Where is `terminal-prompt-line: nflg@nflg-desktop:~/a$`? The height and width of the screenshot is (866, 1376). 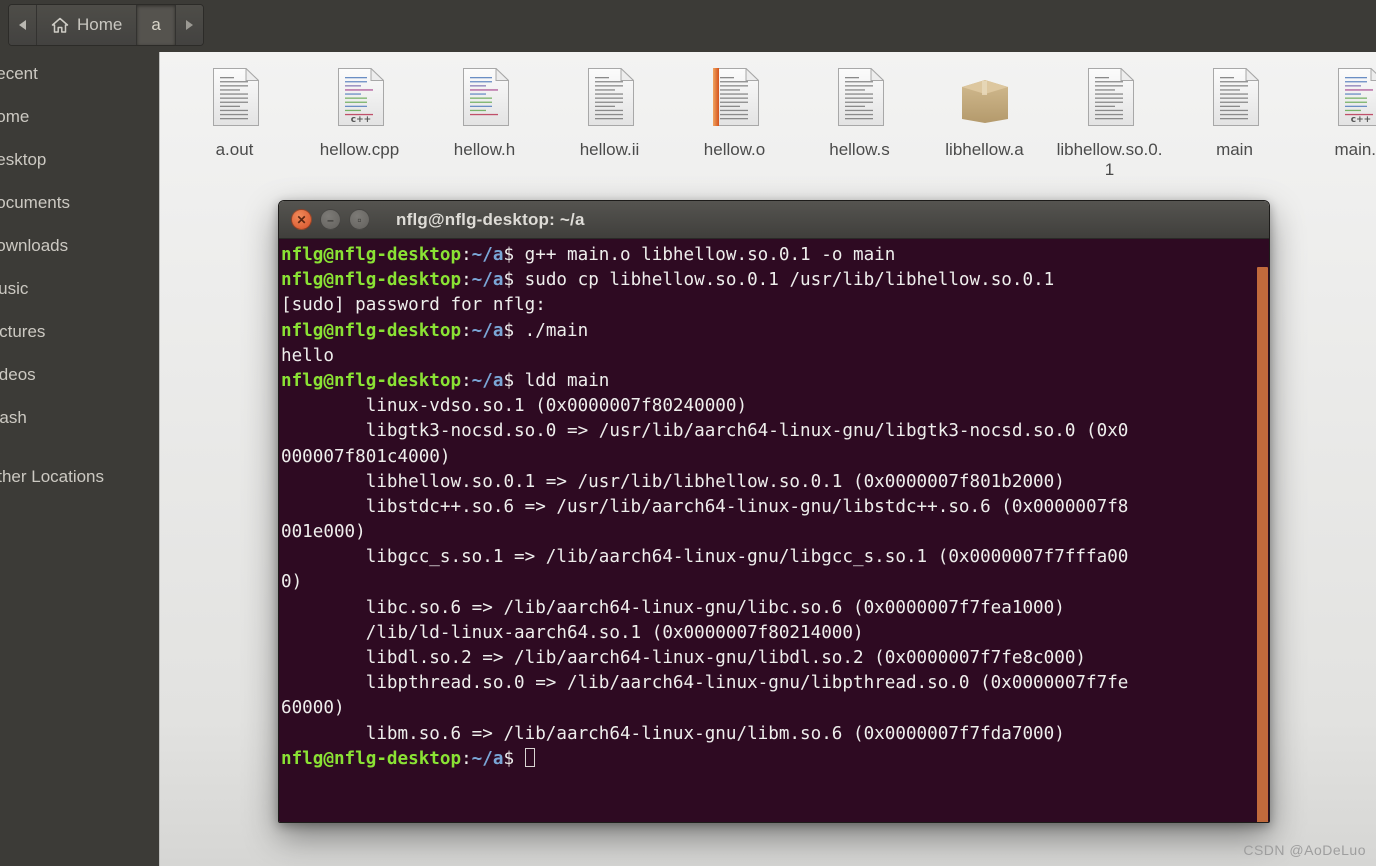
terminal-prompt-line: nflg@nflg-desktop:~/a$ is located at coordinates (775, 759).